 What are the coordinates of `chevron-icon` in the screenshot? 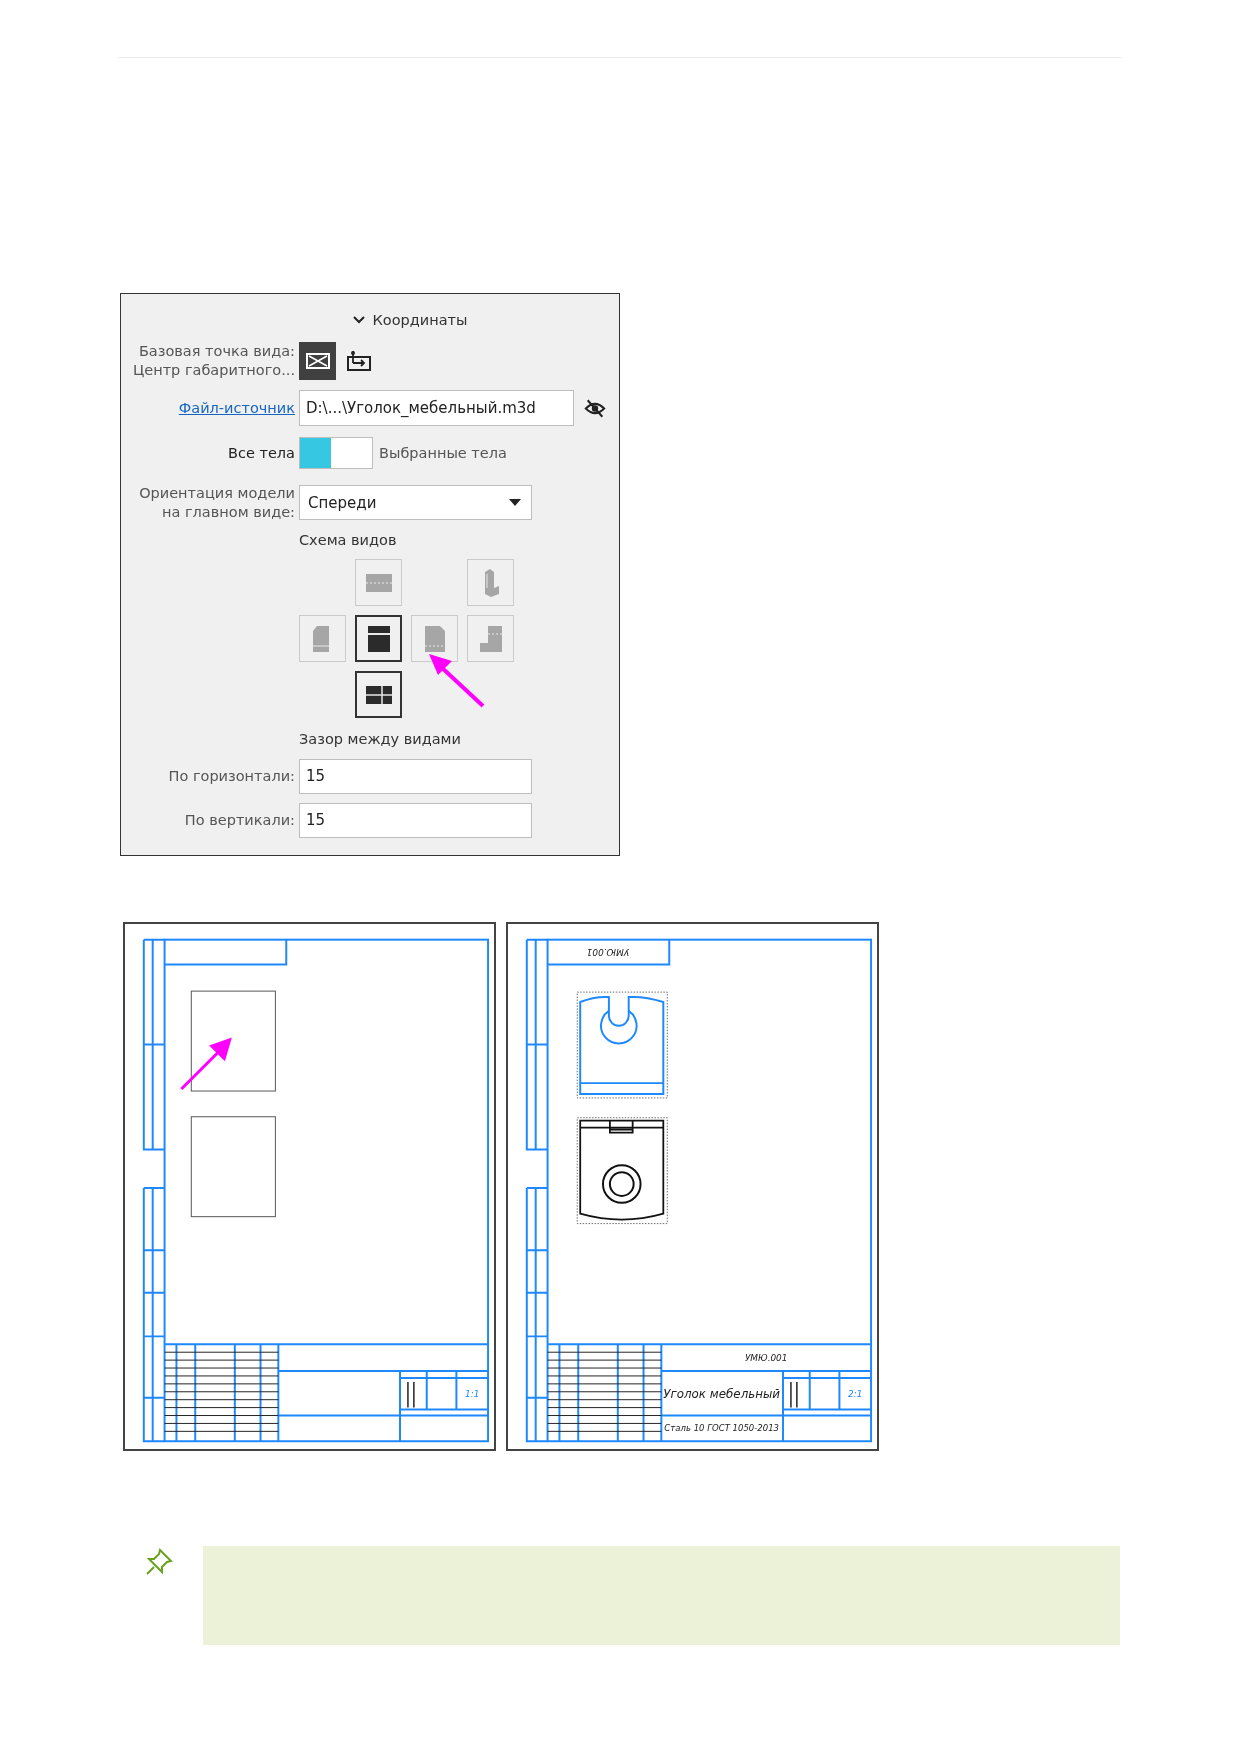 It's located at (358, 320).